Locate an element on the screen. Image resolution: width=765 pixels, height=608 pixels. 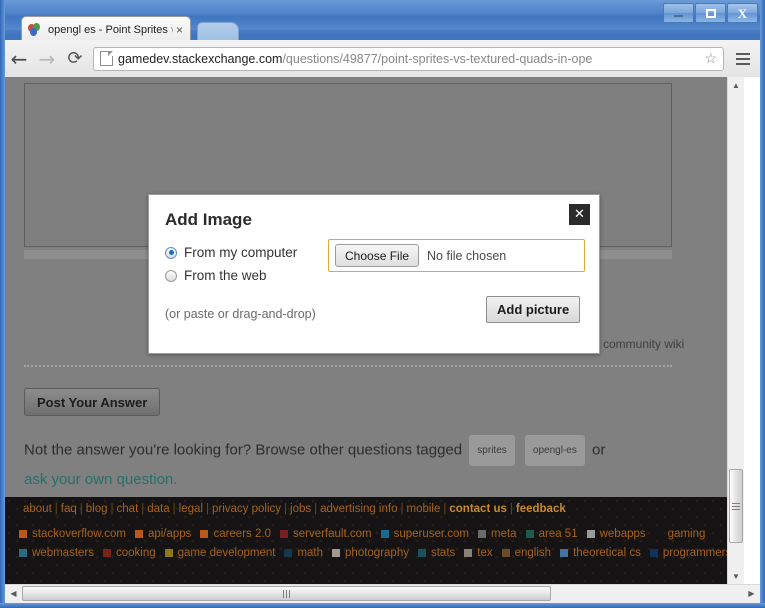
footer-site-tex: tex is located at coordinates (478, 553).